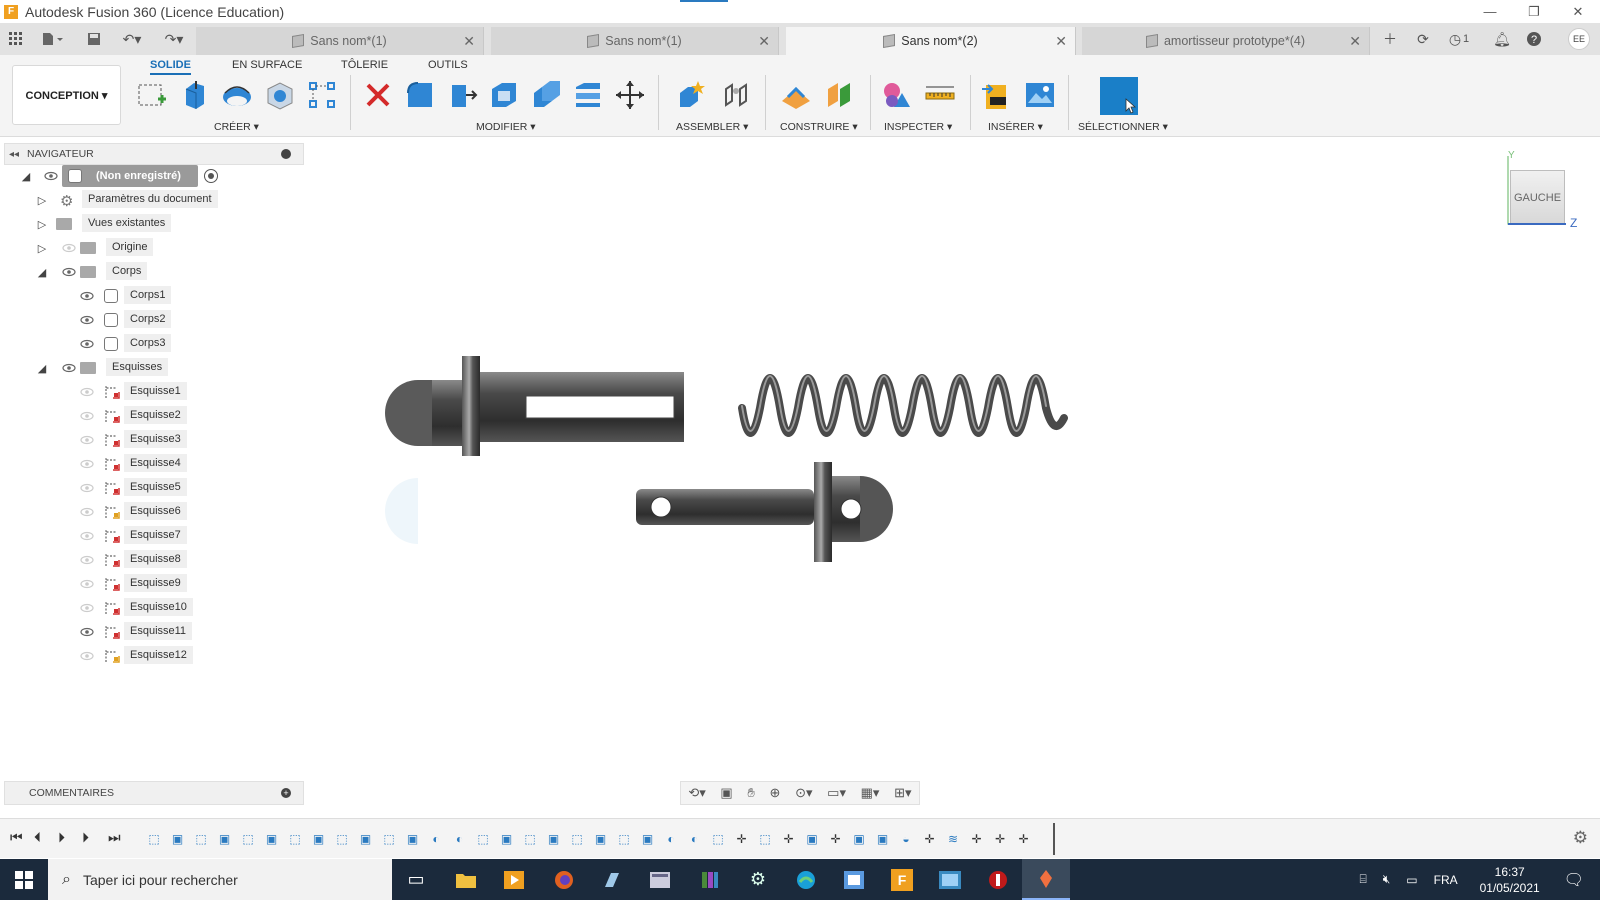  Describe the element at coordinates (1040, 95) in the screenshot. I see `canvas-image-icon` at that location.